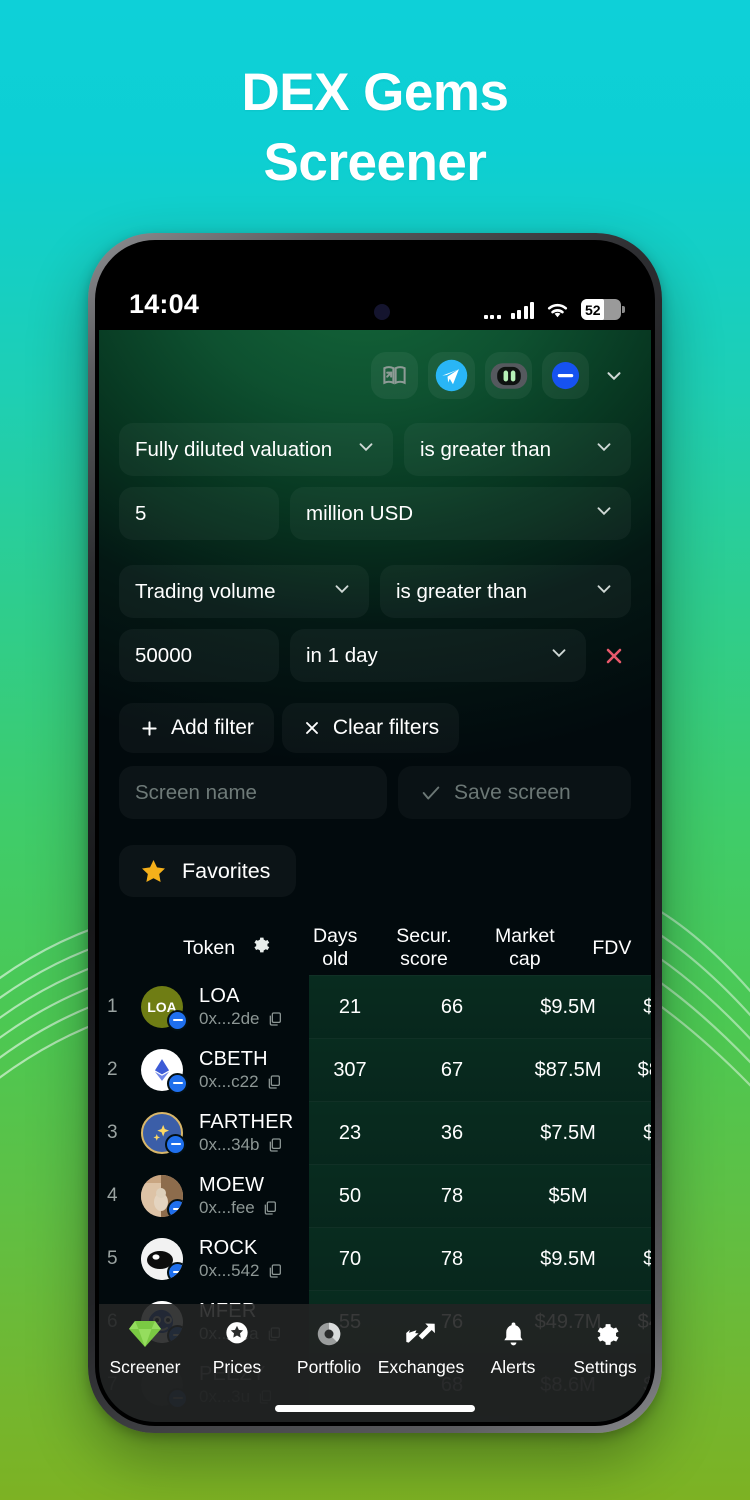  I want to click on app-toolbar, so click(375, 364).